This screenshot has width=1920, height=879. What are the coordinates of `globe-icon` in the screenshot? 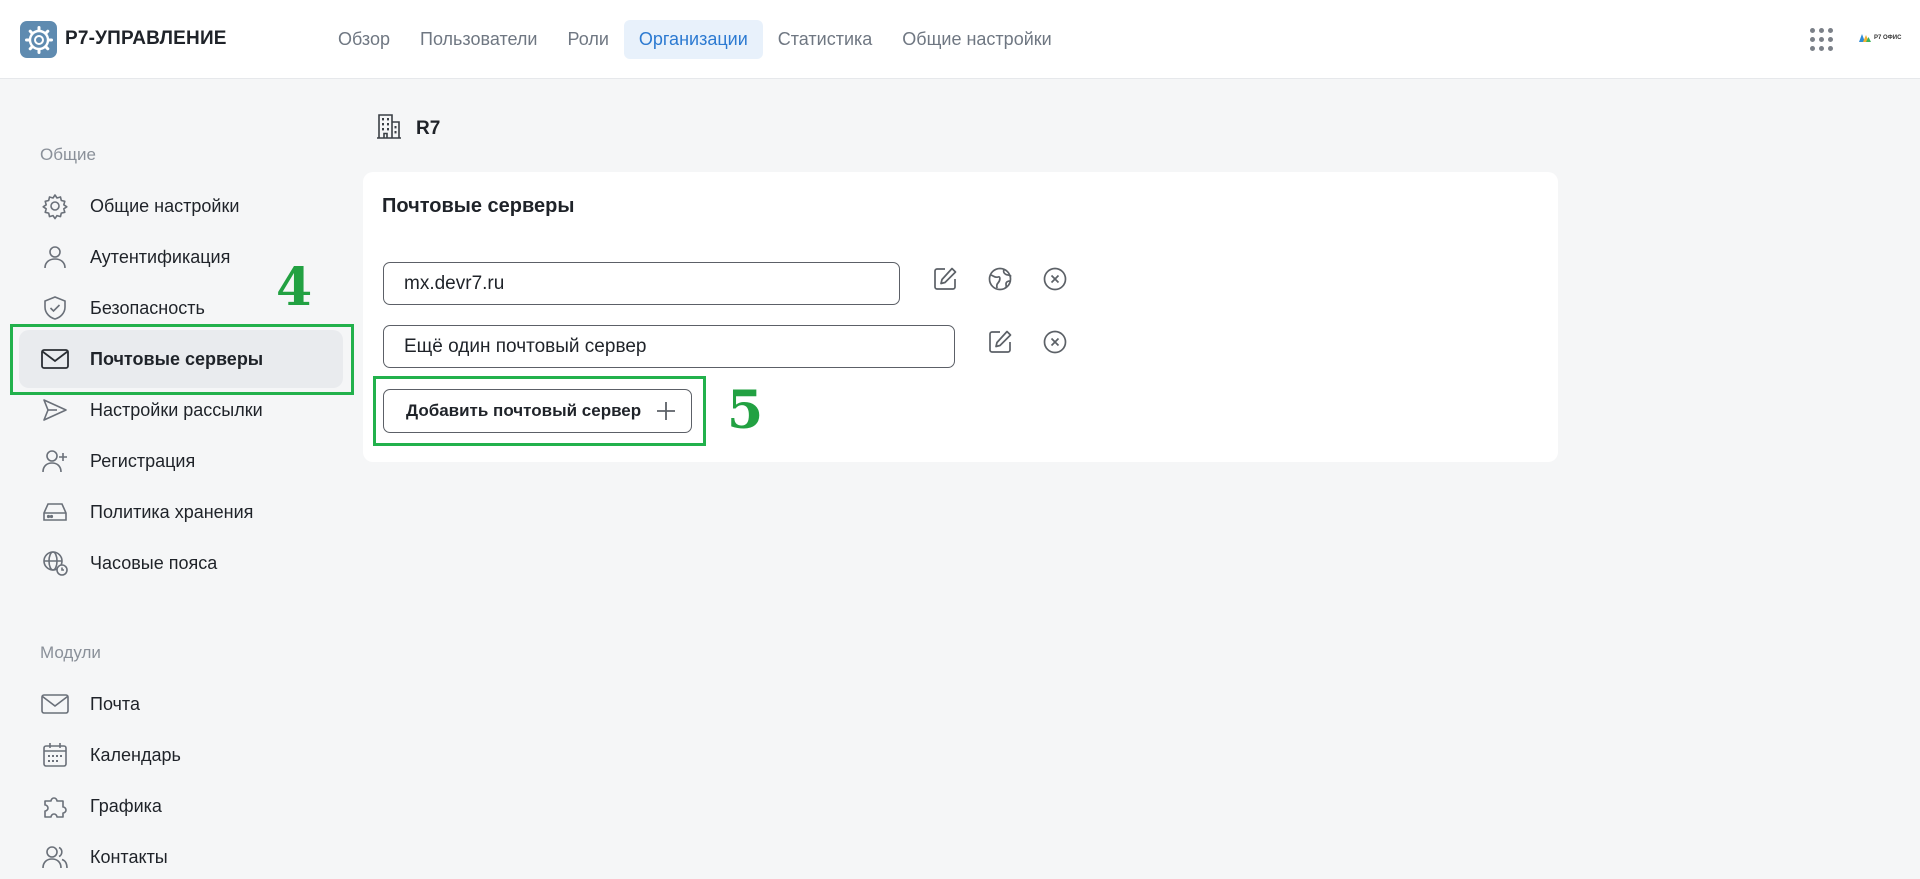 It's located at (1000, 279).